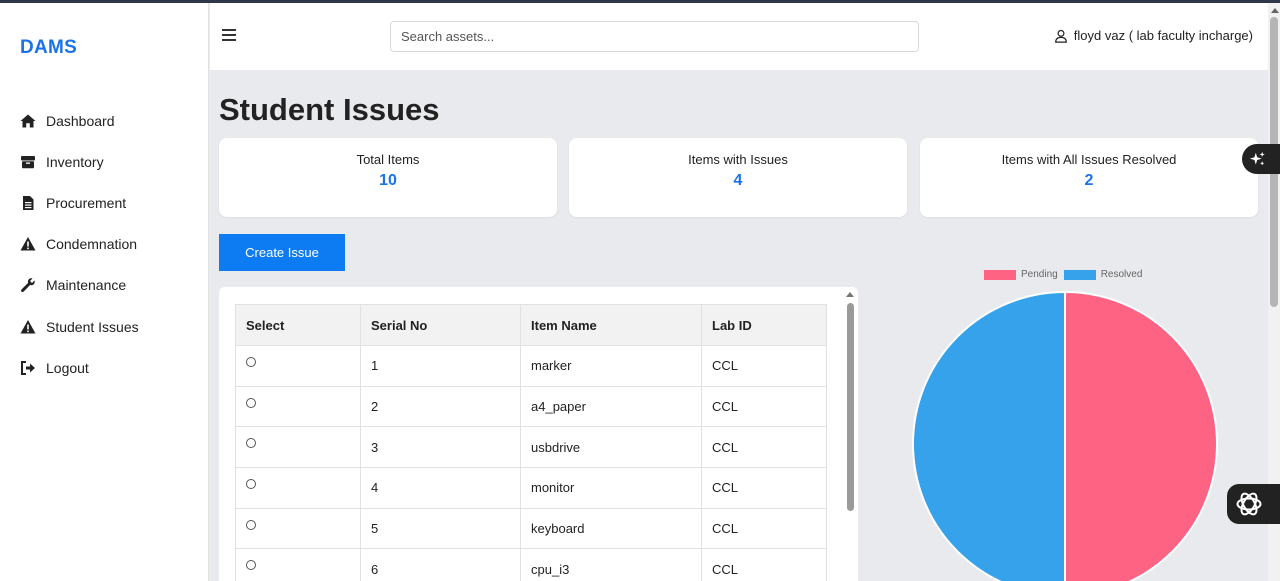  I want to click on sidebar-item-label: Maintenance, so click(86, 285).